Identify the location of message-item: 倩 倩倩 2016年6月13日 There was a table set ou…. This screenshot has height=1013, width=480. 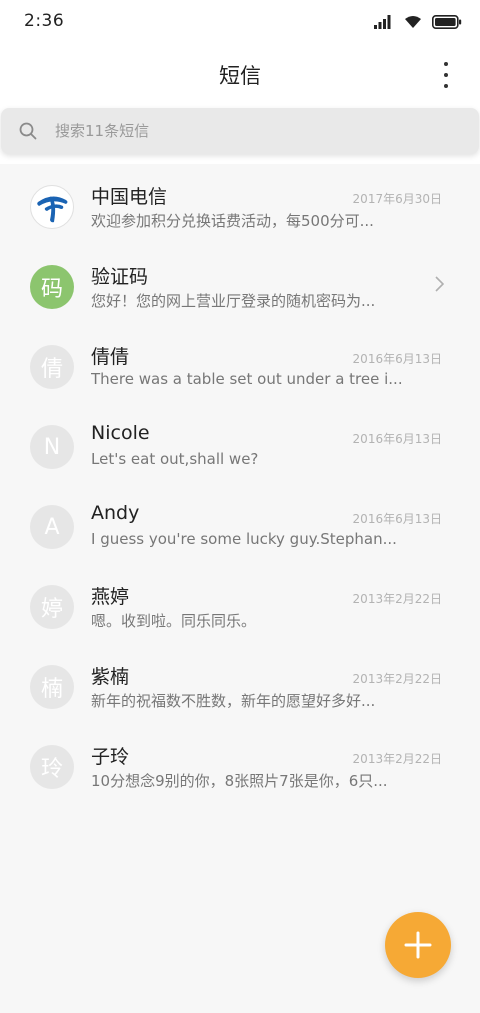
(240, 364).